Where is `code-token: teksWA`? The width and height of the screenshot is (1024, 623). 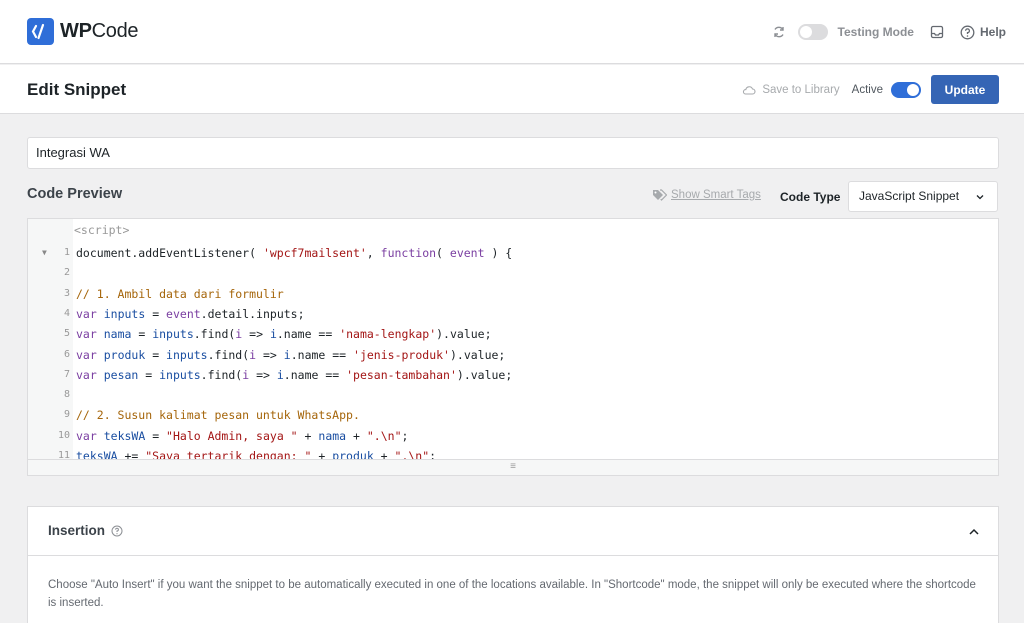 code-token: teksWA is located at coordinates (124, 435).